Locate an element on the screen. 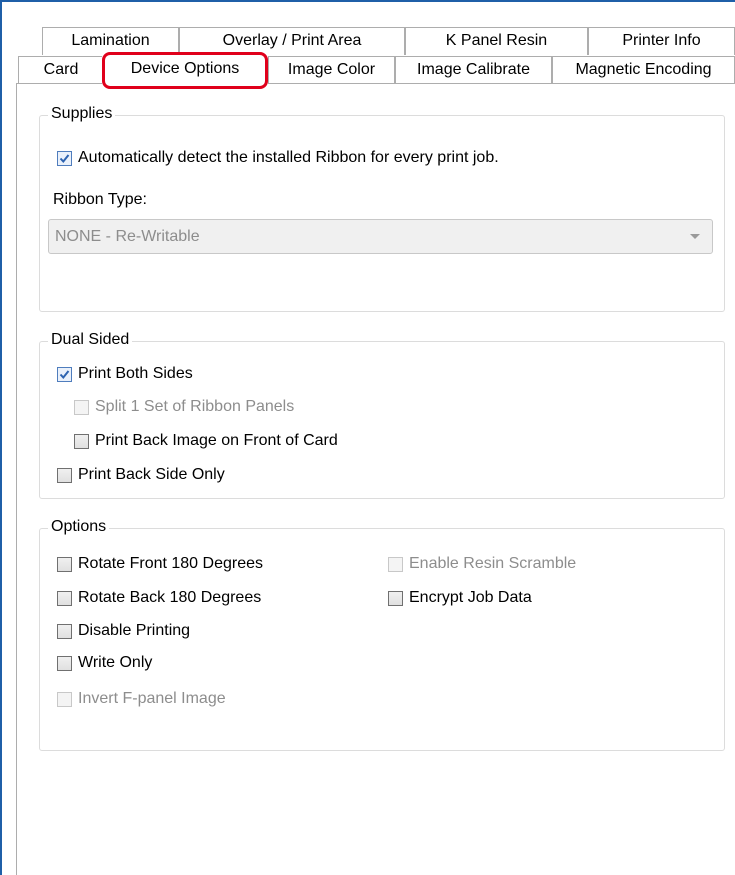 The image size is (735, 875). tab-magnetic-encoding: Magnetic Encoding is located at coordinates (643, 70).